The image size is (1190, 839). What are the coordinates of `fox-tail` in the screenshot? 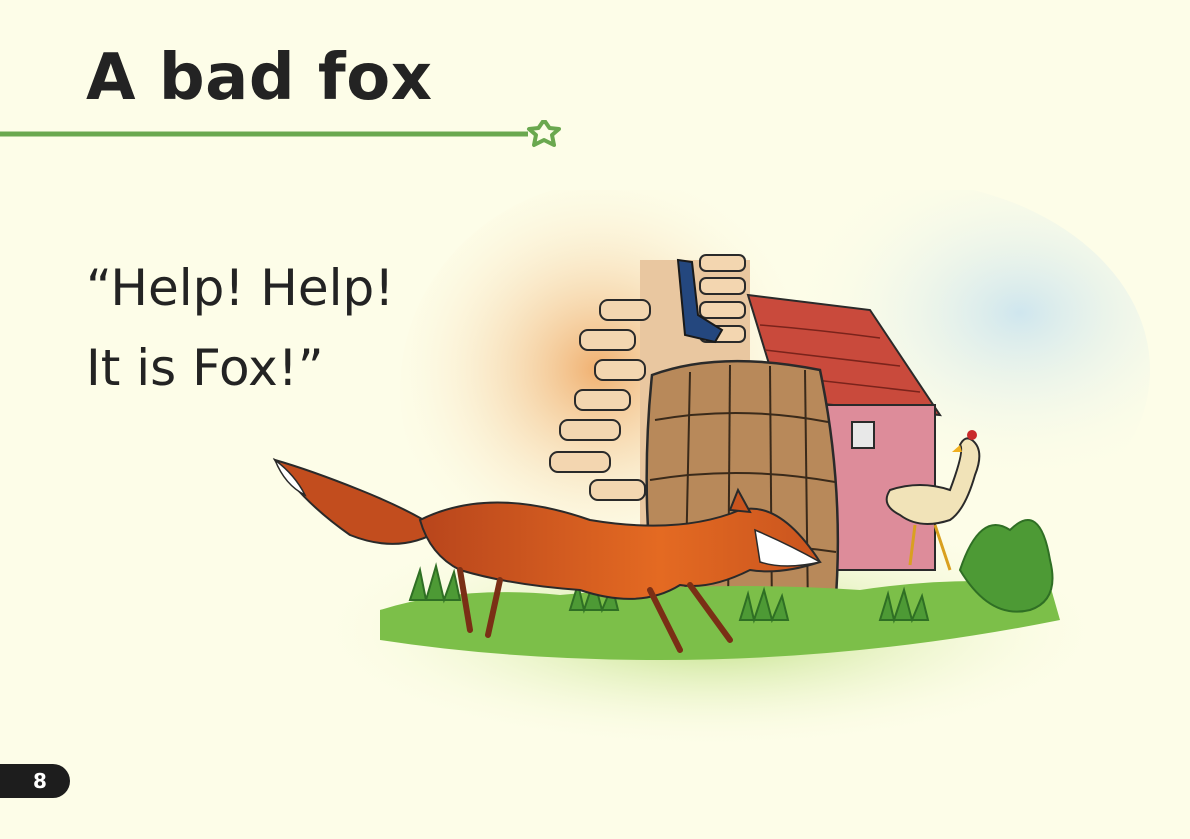 It's located at (357, 501).